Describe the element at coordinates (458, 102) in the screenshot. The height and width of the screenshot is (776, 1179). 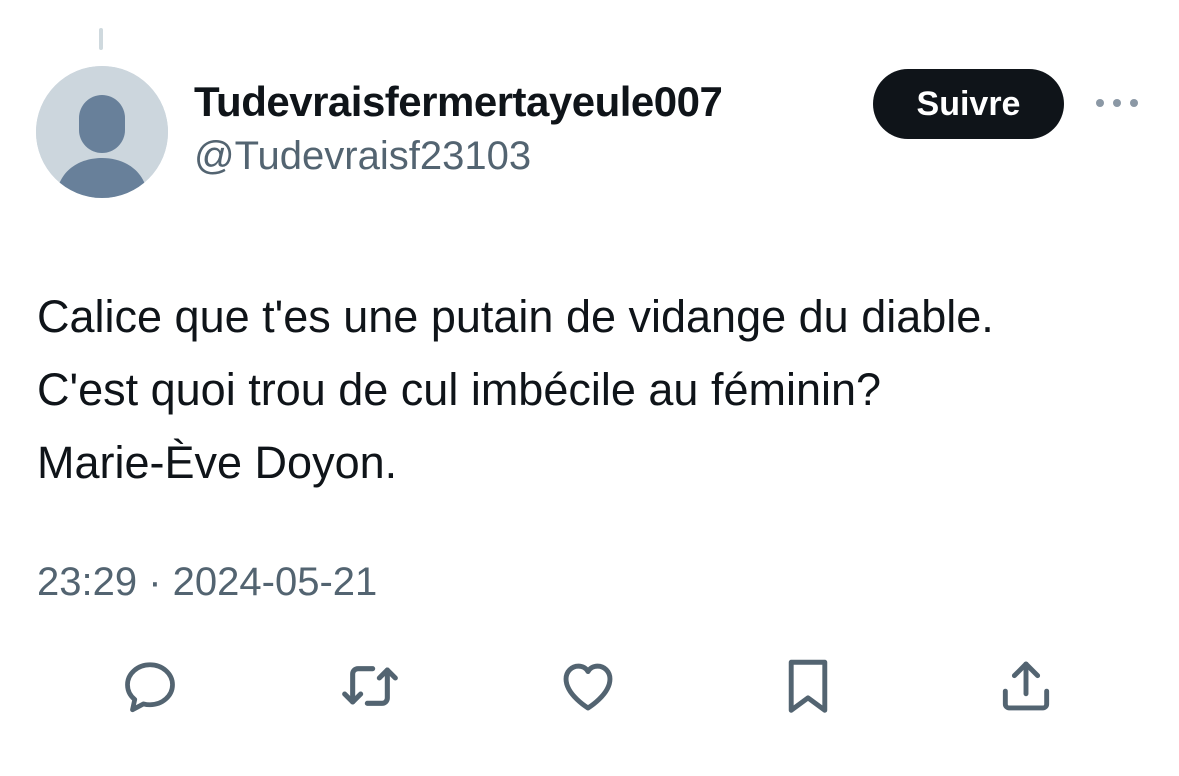
I see `author-display-name: Tudevraisfermertayeule007` at that location.